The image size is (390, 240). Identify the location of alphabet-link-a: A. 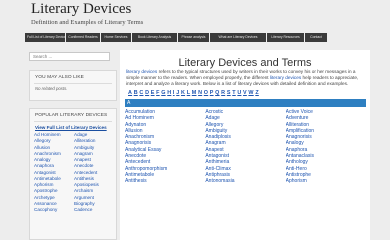
(130, 93).